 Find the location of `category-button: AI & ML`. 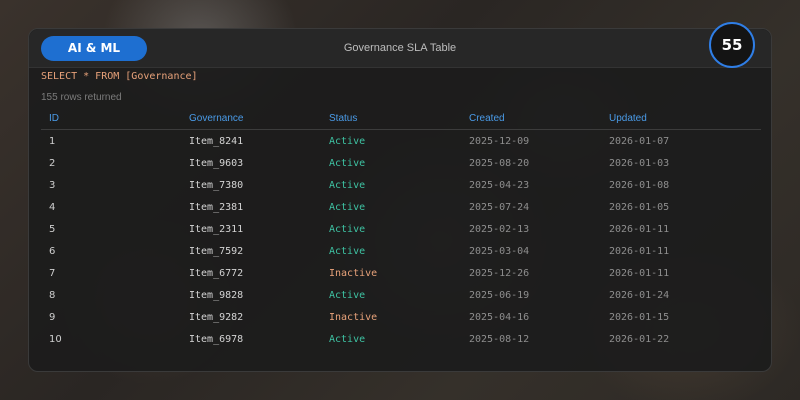

category-button: AI & ML is located at coordinates (94, 48).